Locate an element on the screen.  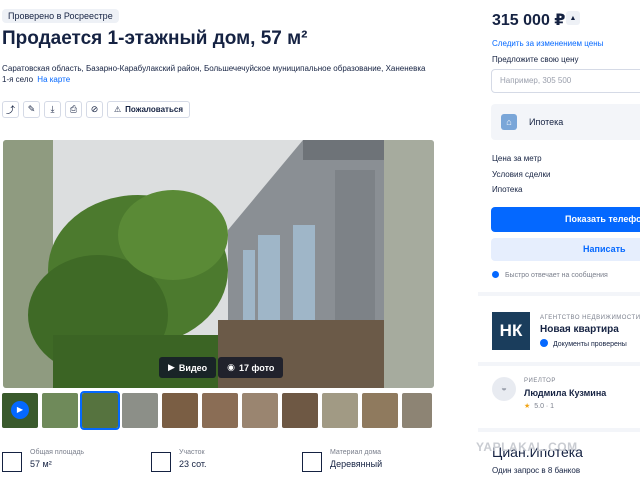
watermark: YAPLAKAL.COM is located at coordinates (527, 447).